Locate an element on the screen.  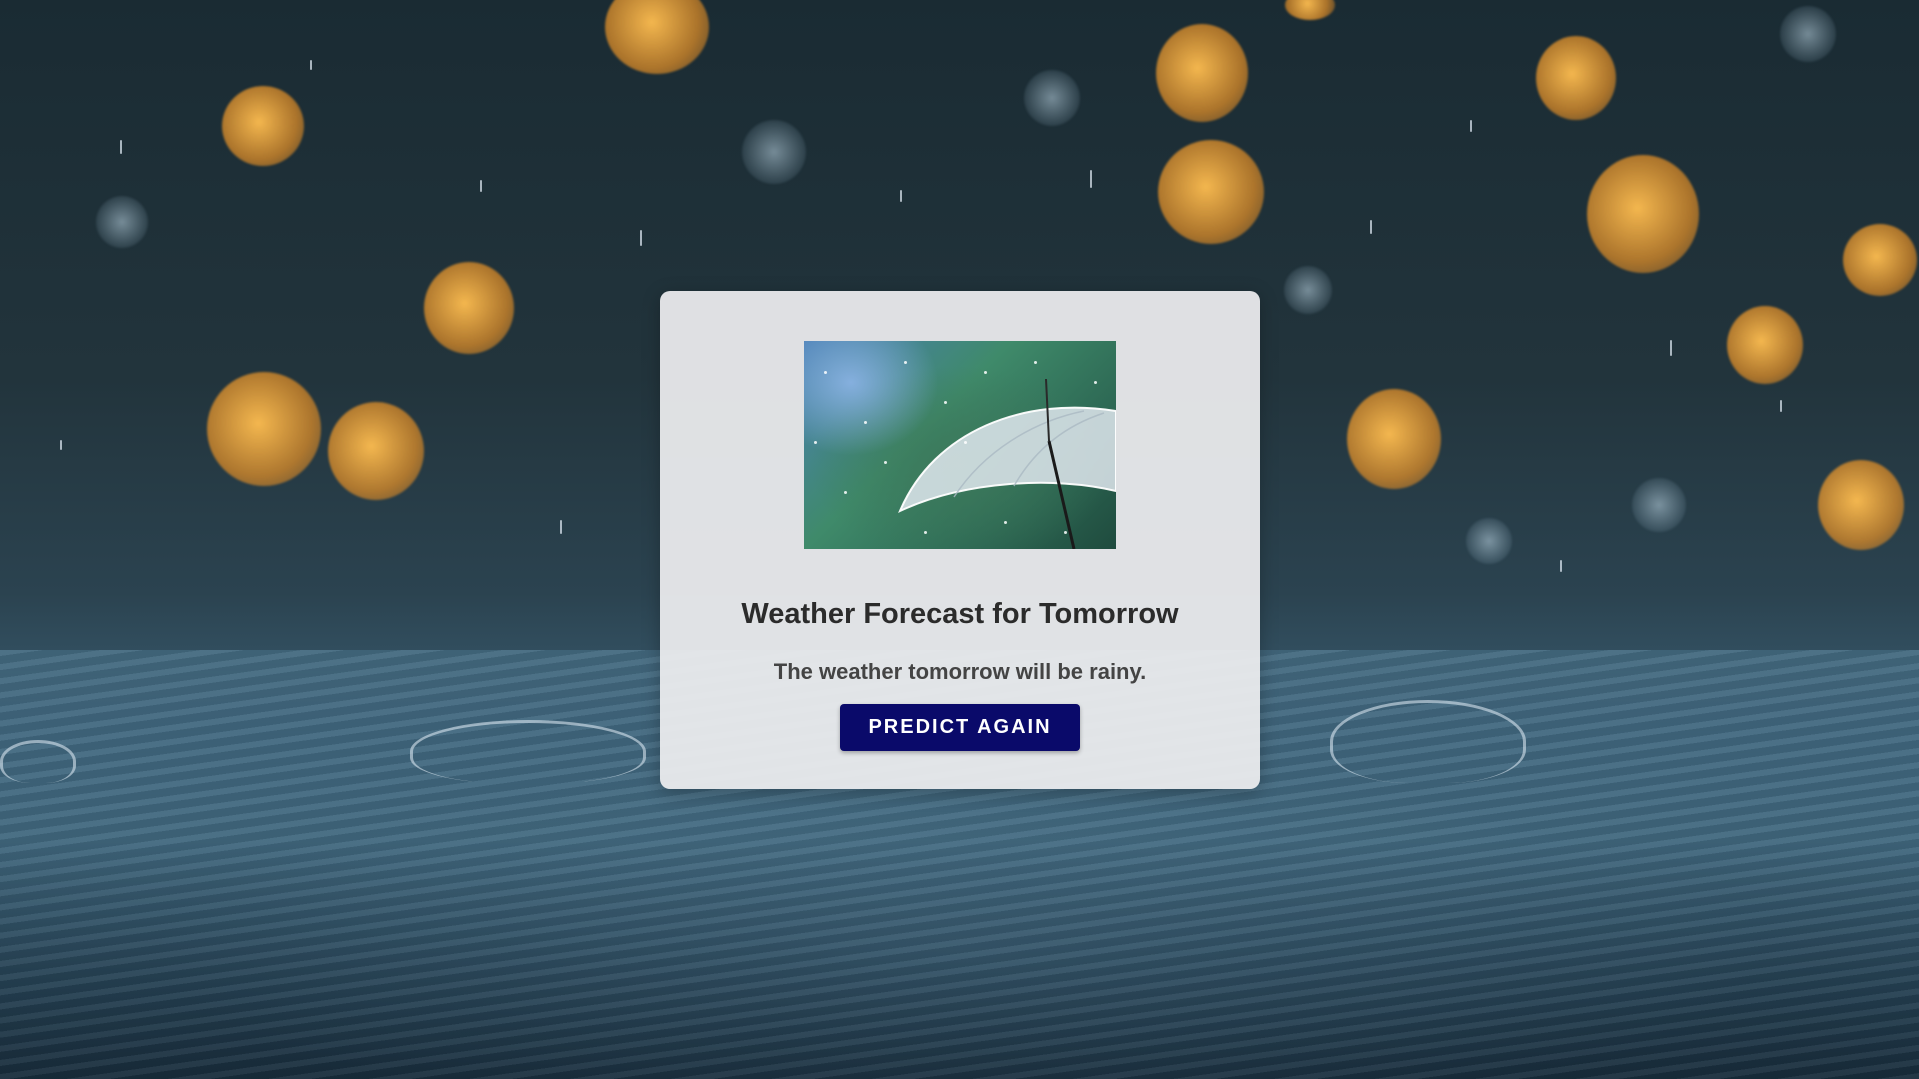
umbrella-icon is located at coordinates (1007, 463).